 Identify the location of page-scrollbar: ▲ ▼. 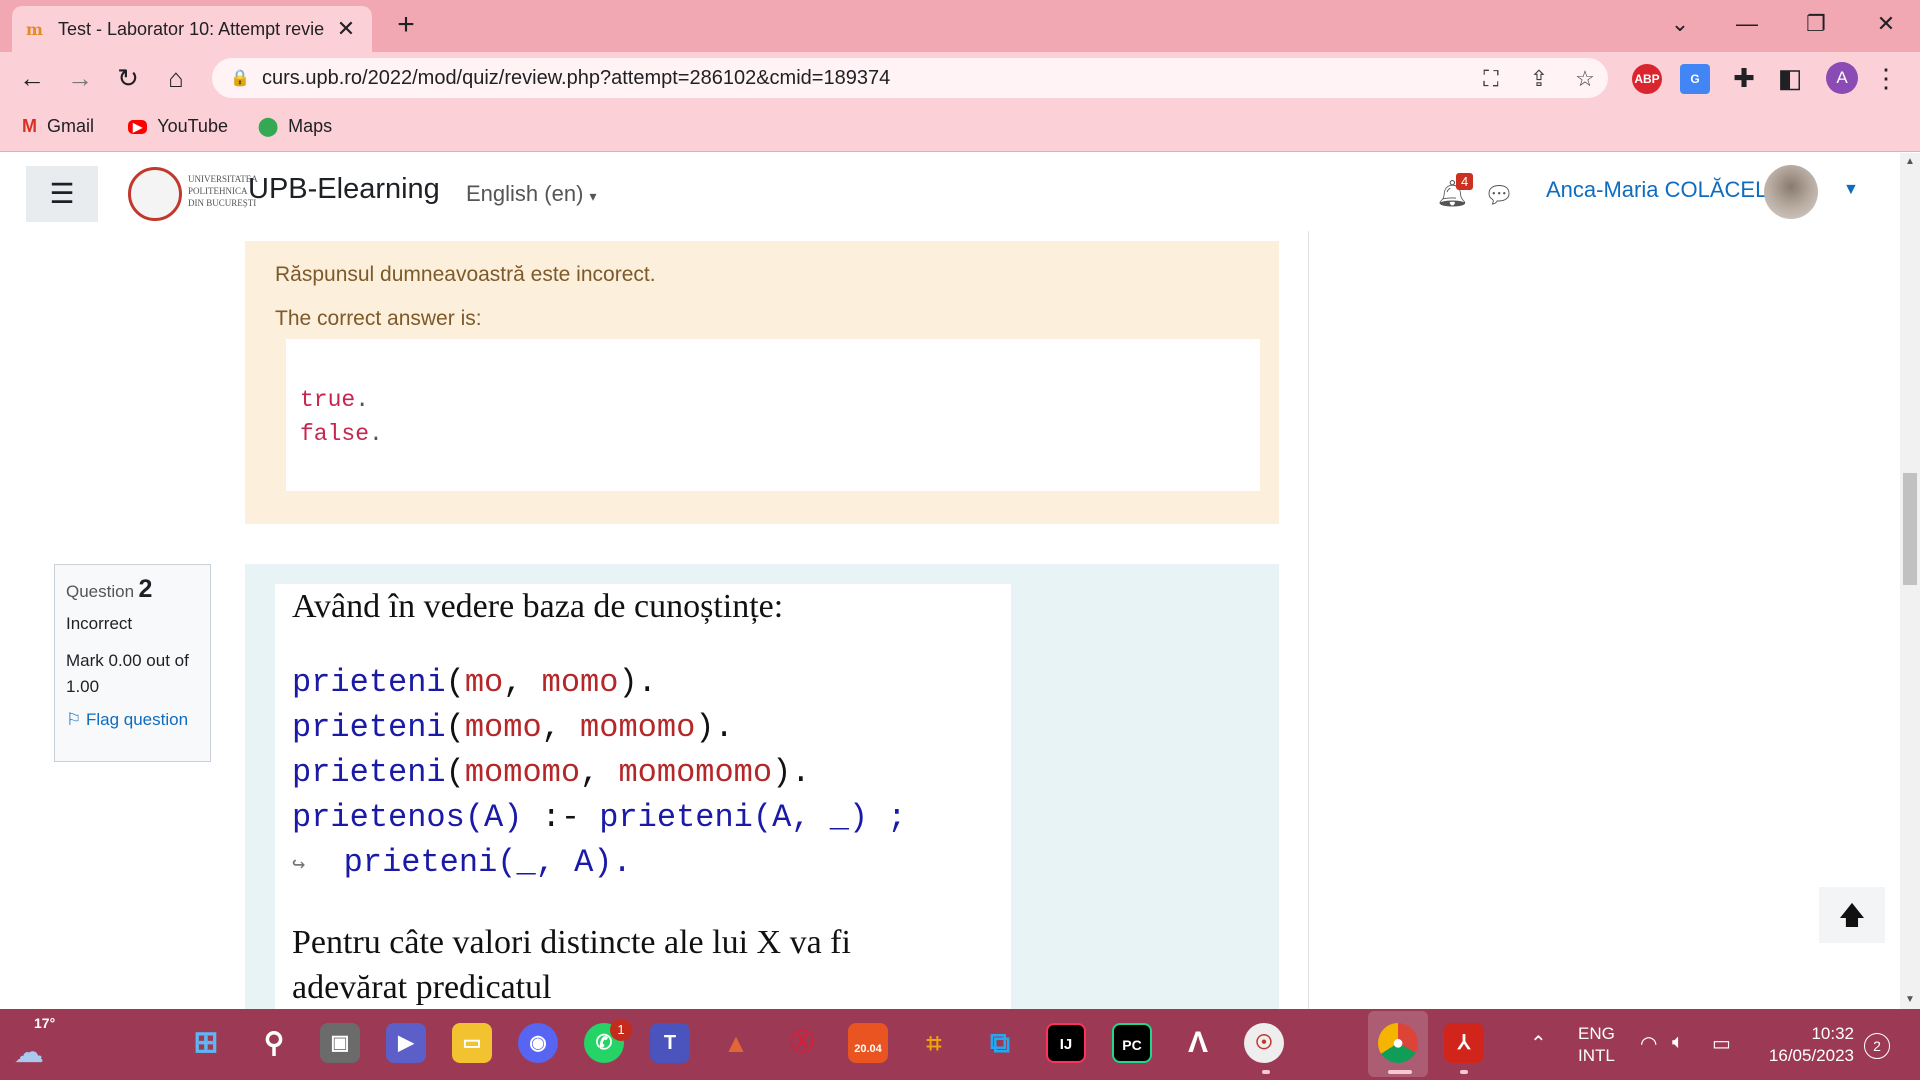
(1910, 581).